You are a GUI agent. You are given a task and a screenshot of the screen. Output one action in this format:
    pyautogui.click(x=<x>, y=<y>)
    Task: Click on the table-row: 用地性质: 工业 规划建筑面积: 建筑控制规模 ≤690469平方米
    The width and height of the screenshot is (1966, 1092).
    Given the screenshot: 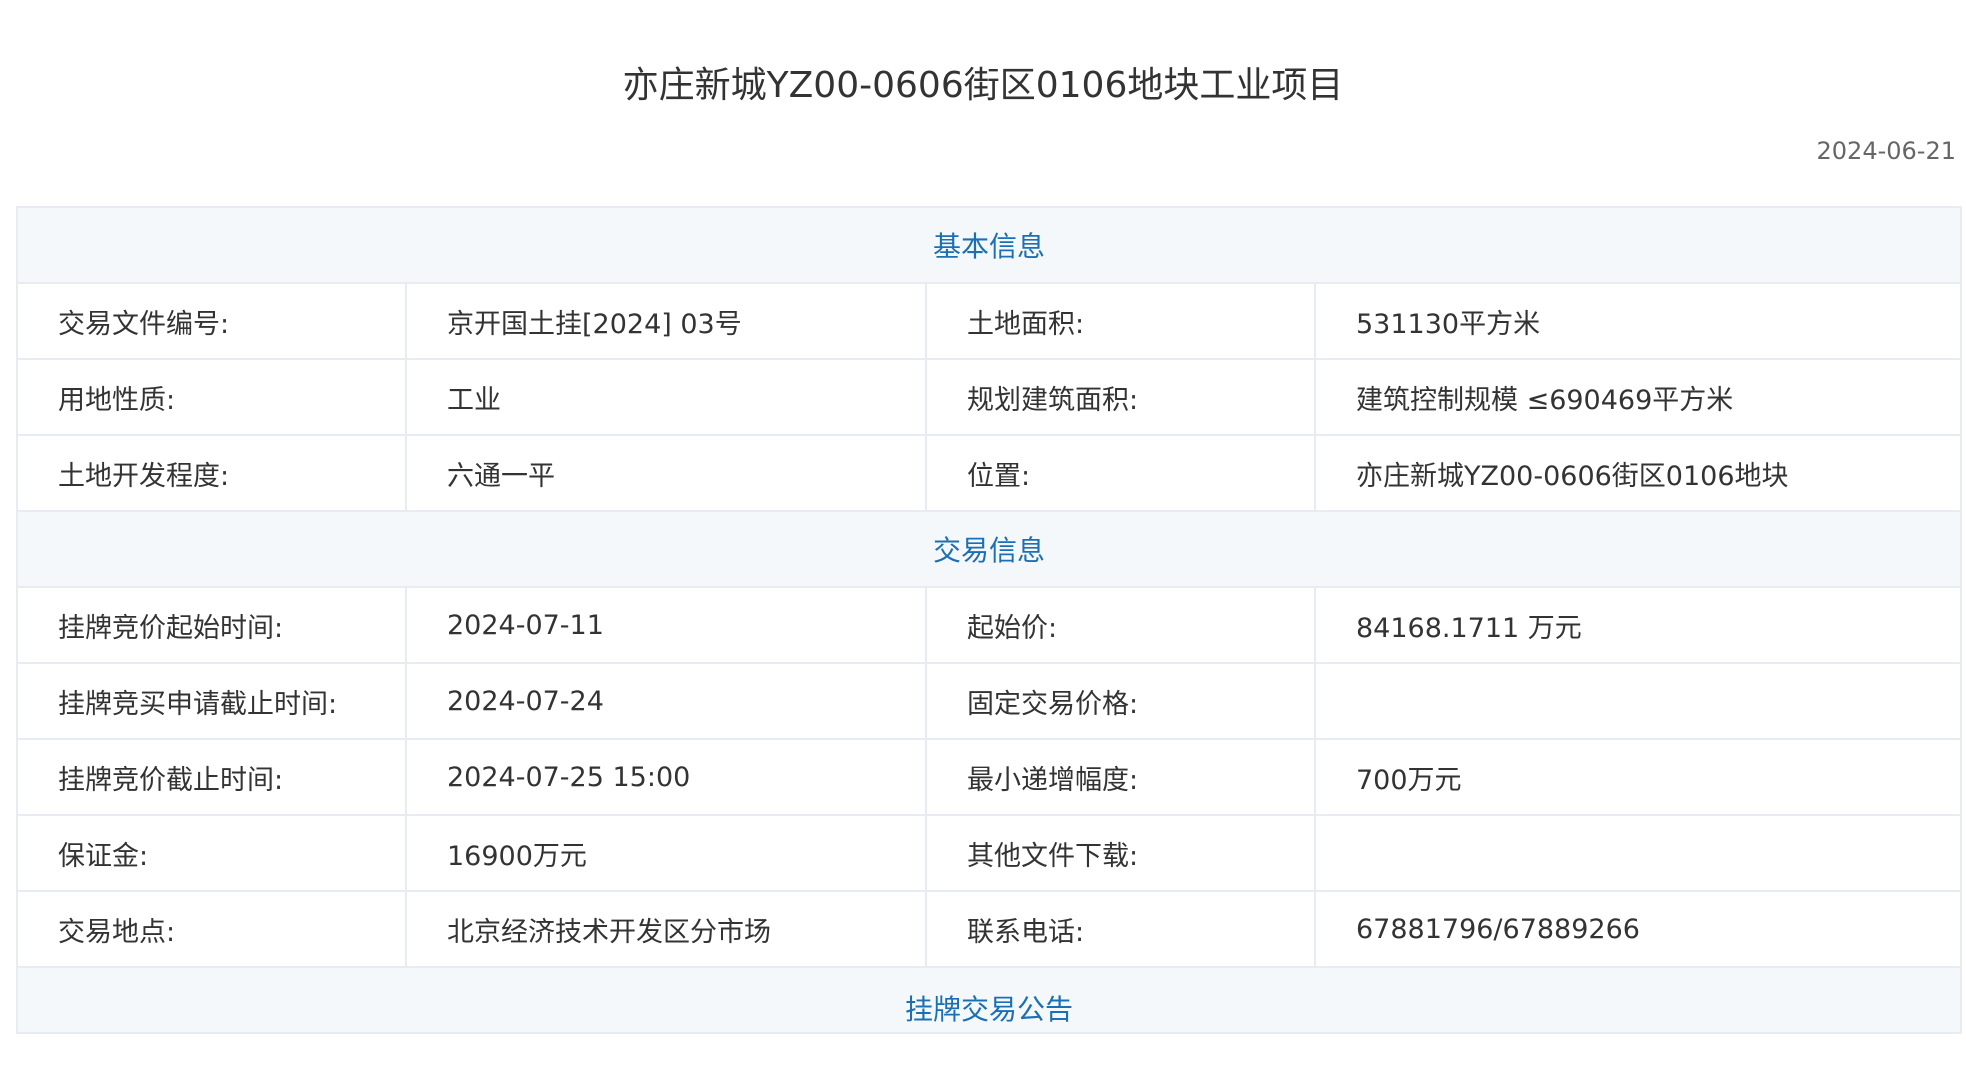 What is the action you would take?
    pyautogui.click(x=989, y=397)
    